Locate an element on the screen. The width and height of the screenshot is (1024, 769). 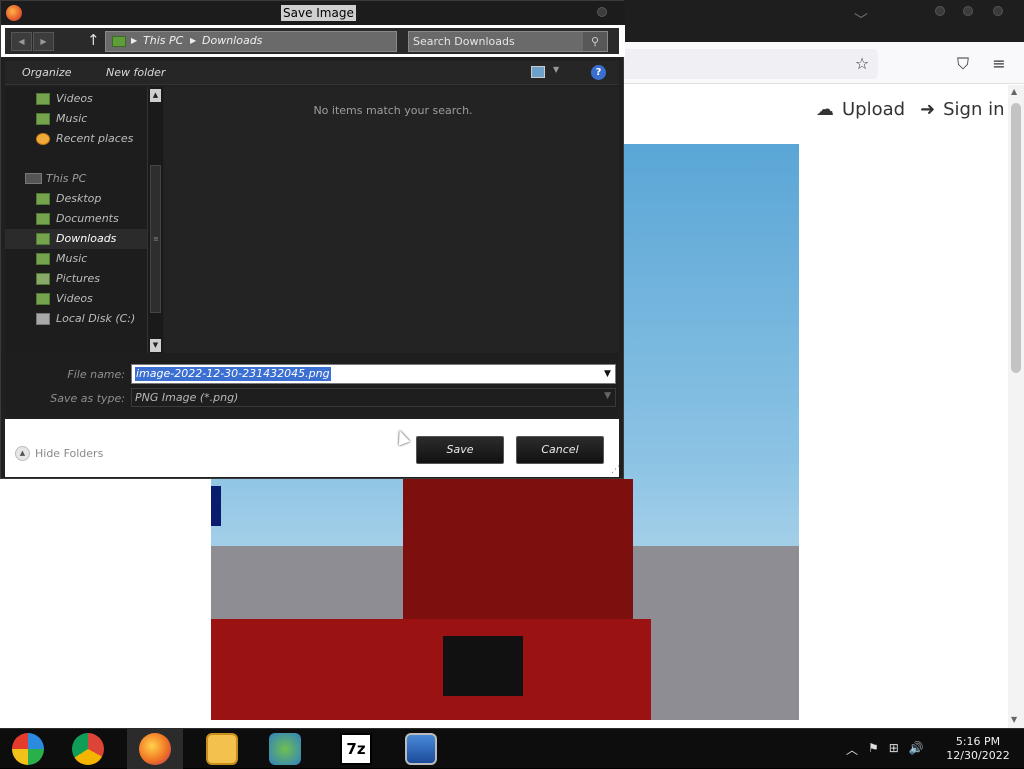
pocket-icon: ⛉ is located at coordinates (963, 64).